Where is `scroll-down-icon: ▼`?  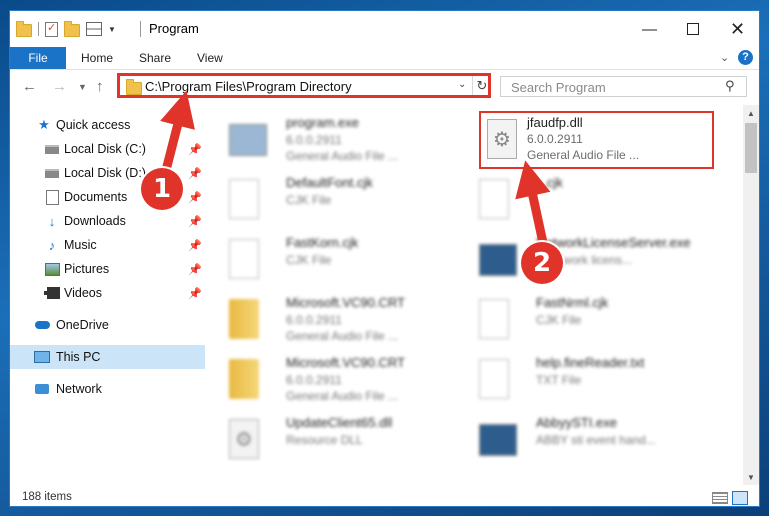 scroll-down-icon: ▼ is located at coordinates (751, 477).